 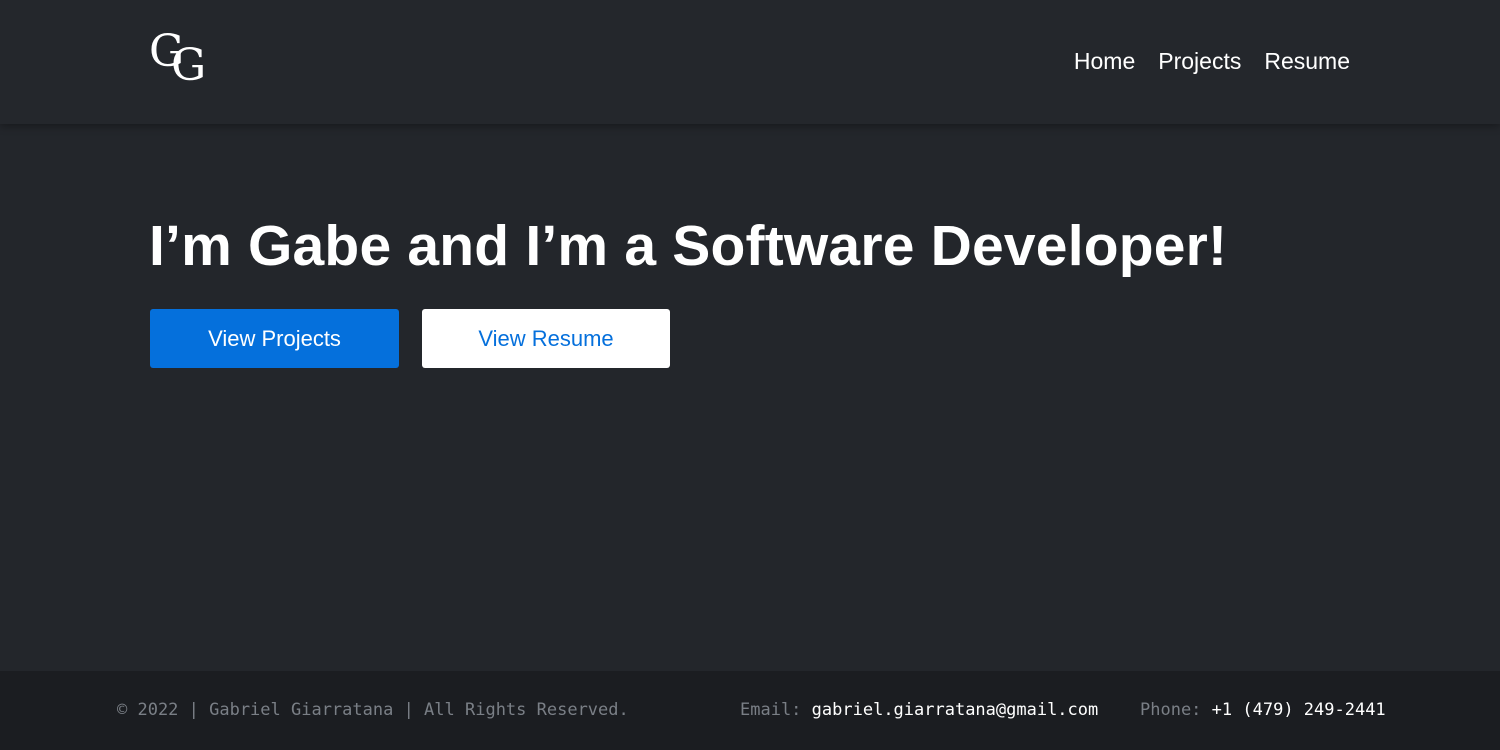 I want to click on nav-link-resume: Resume, so click(x=1307, y=61).